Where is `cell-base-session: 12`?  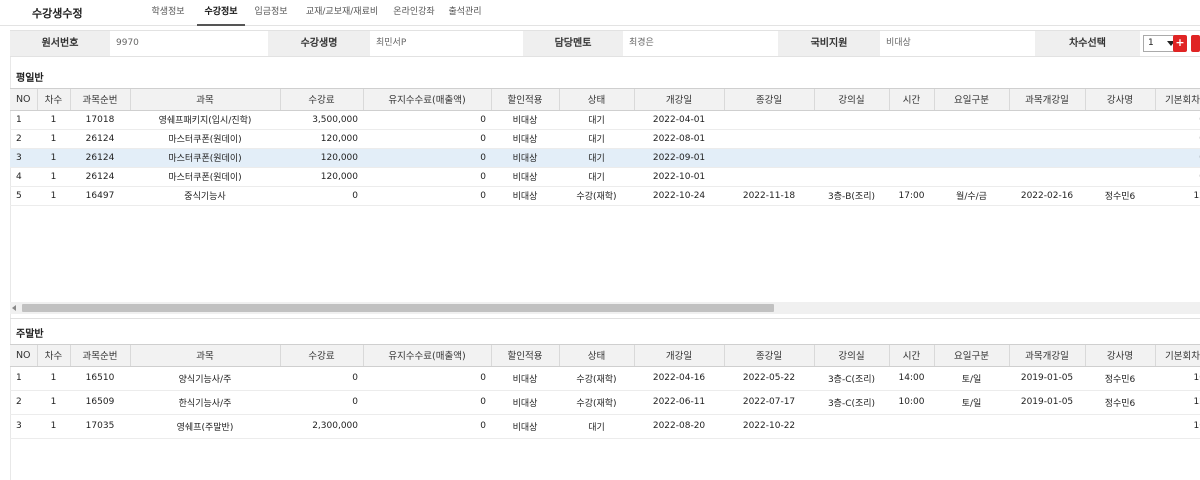 cell-base-session: 12 is located at coordinates (1177, 196).